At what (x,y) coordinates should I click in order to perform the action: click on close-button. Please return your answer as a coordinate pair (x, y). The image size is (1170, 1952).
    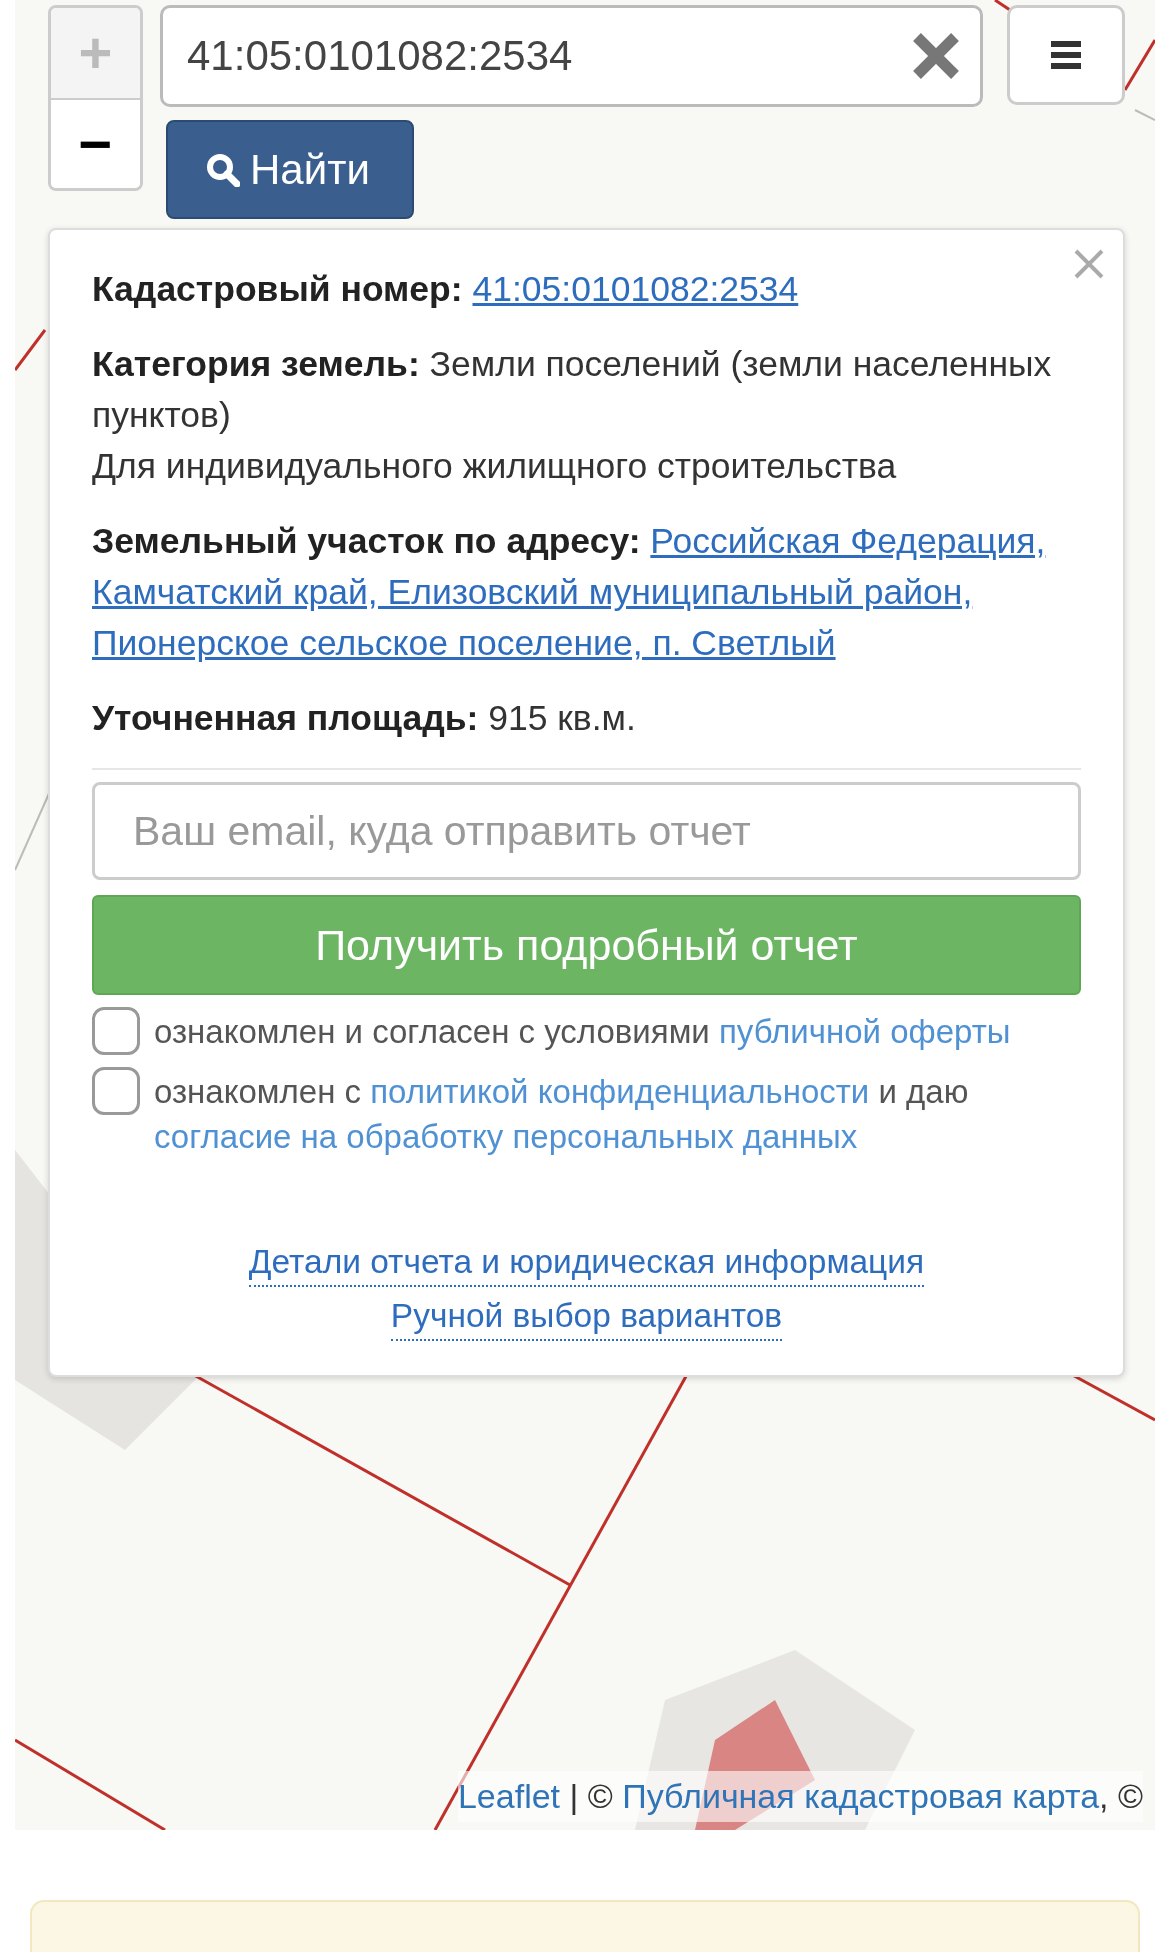
    Looking at the image, I should click on (1089, 264).